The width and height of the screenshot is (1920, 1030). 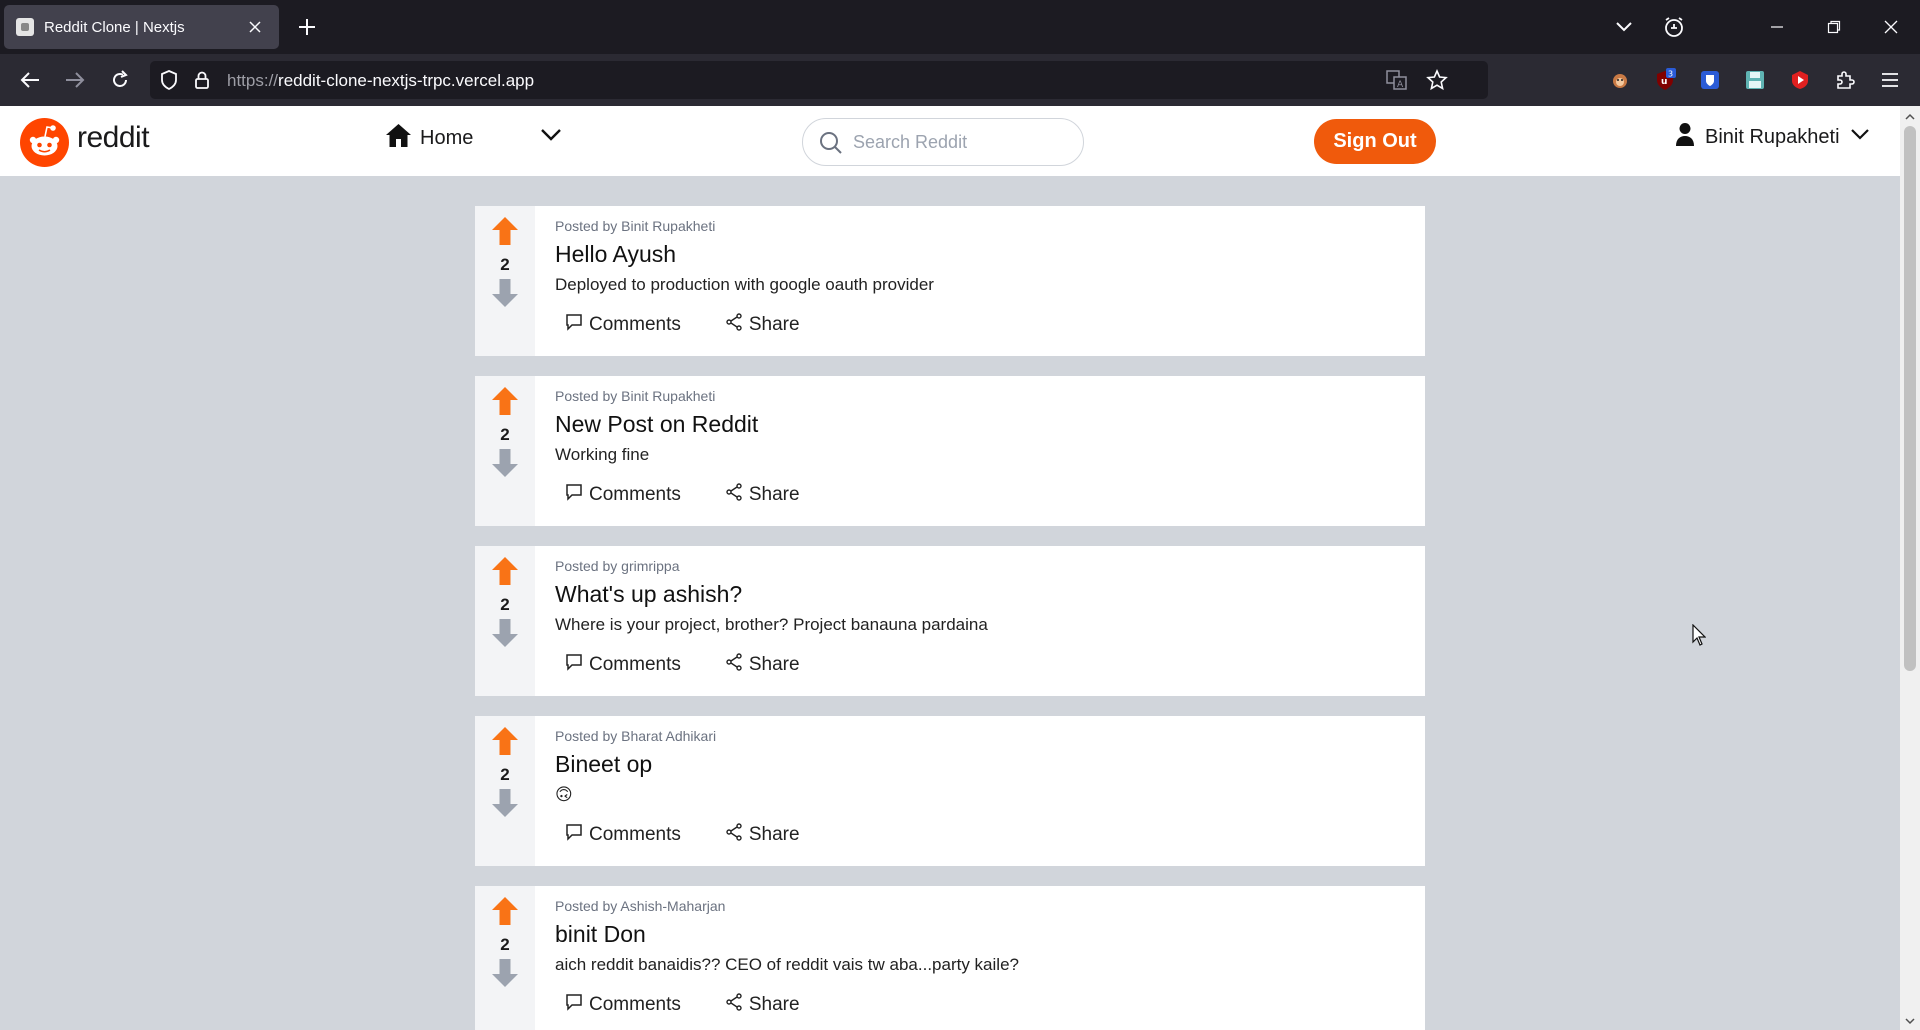 I want to click on user-menu: Binit Rupakheti, so click(x=1772, y=137).